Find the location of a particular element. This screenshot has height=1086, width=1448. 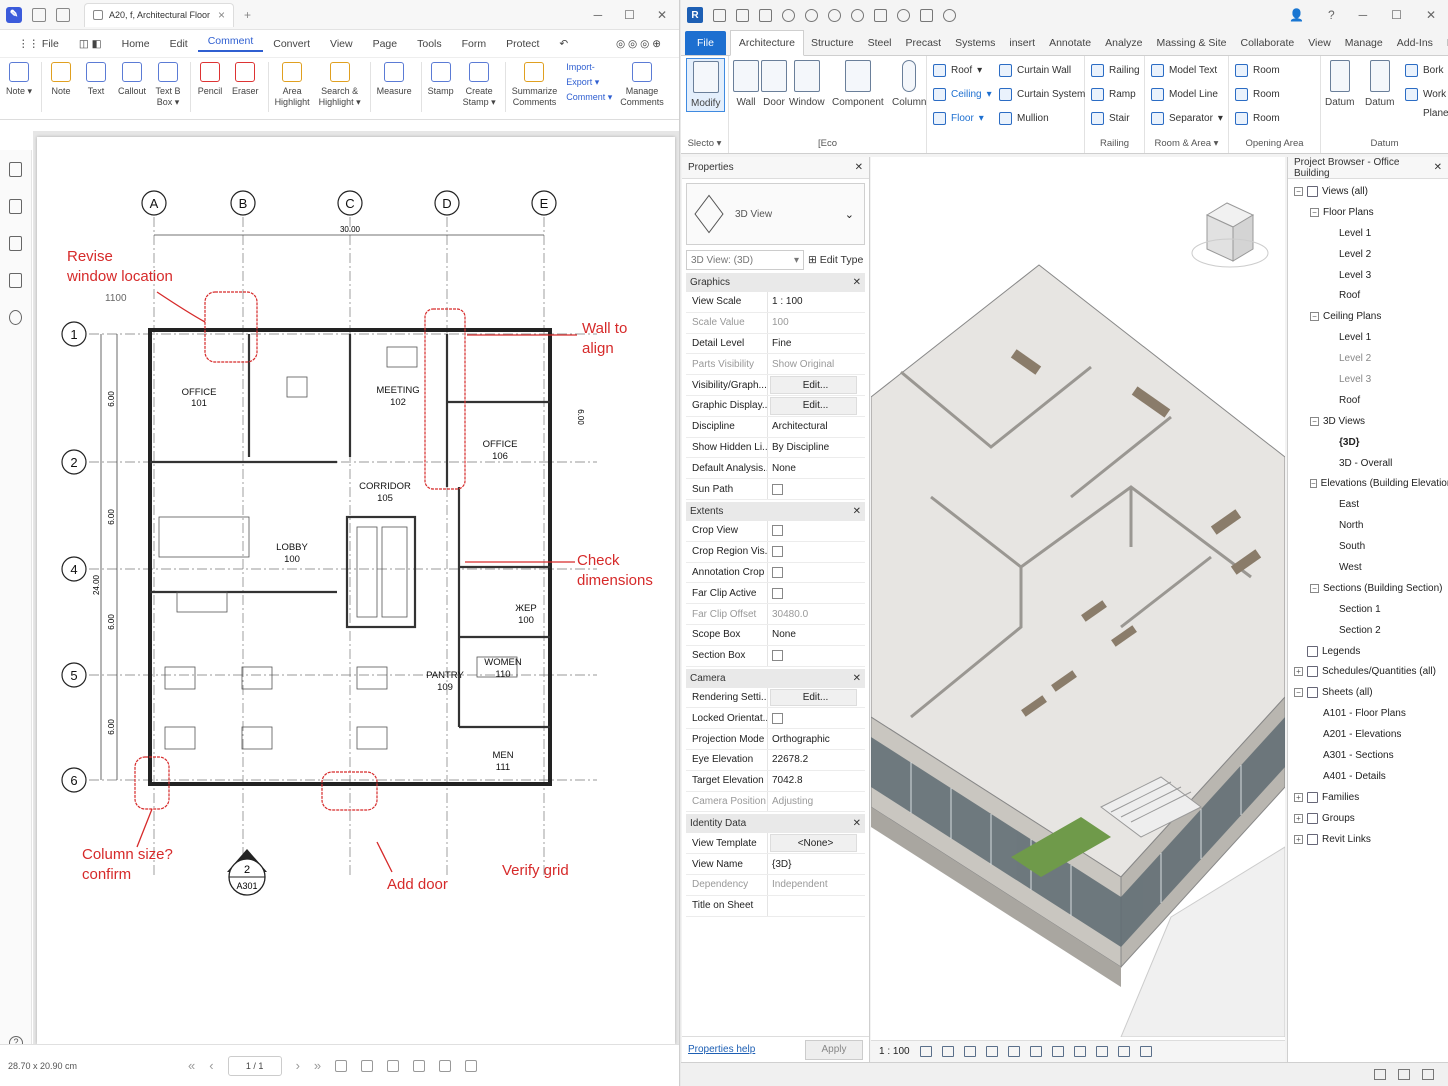

panel-select-label: Slecto ▾ is located at coordinates (704, 143).